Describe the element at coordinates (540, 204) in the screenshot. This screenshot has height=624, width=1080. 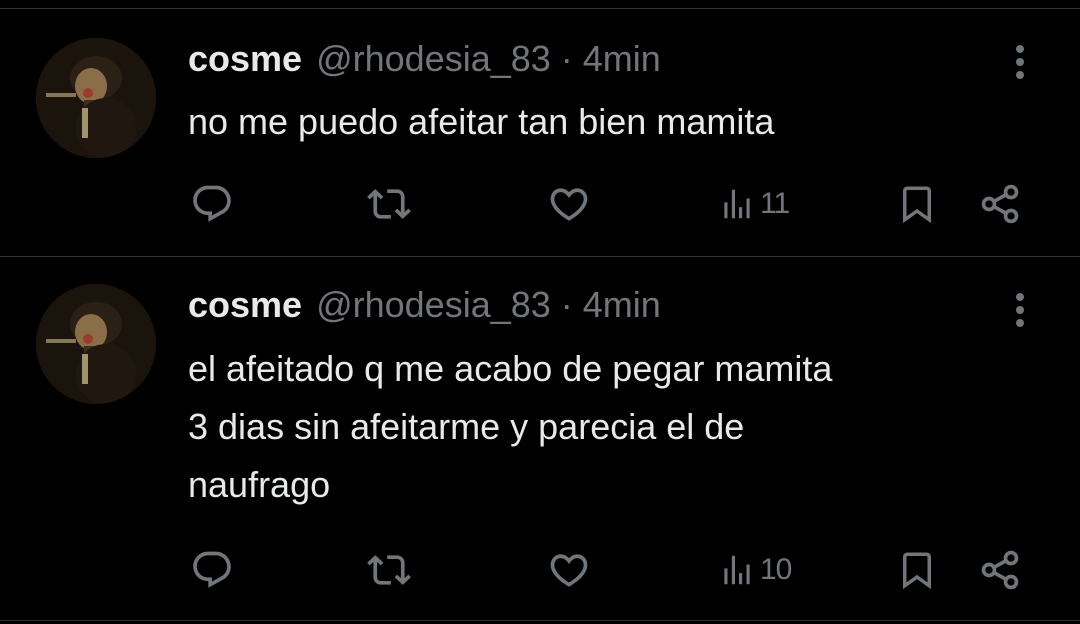
I see `action-bar: 11` at that location.